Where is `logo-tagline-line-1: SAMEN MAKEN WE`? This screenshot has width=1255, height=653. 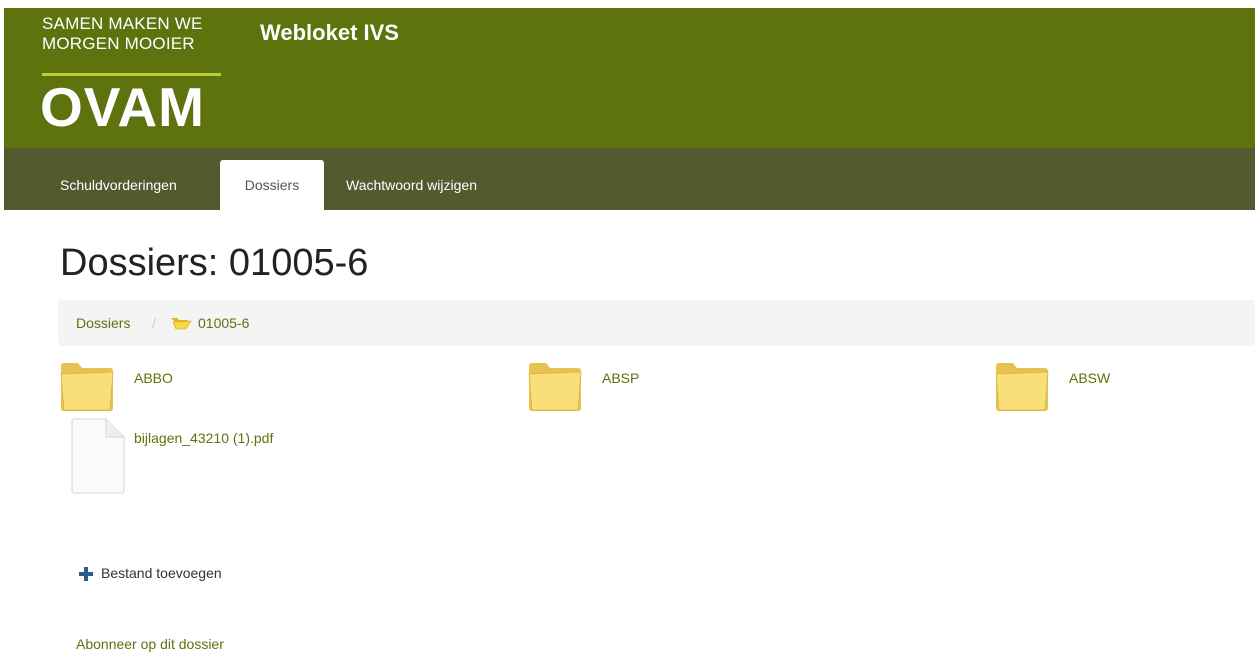 logo-tagline-line-1: SAMEN MAKEN WE is located at coordinates (122, 23).